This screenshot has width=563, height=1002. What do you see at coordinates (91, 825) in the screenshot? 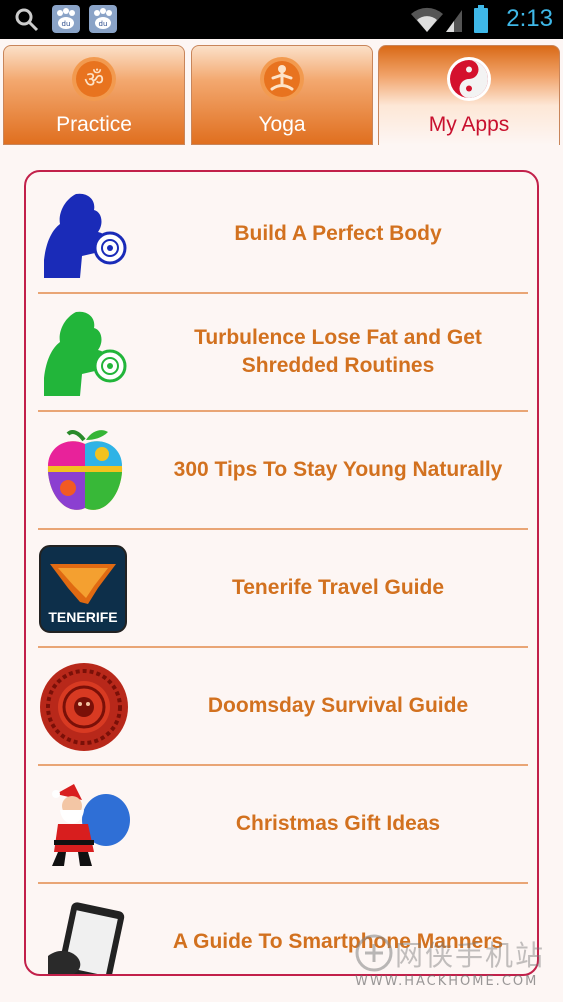
I see `santa-icon` at bounding box center [91, 825].